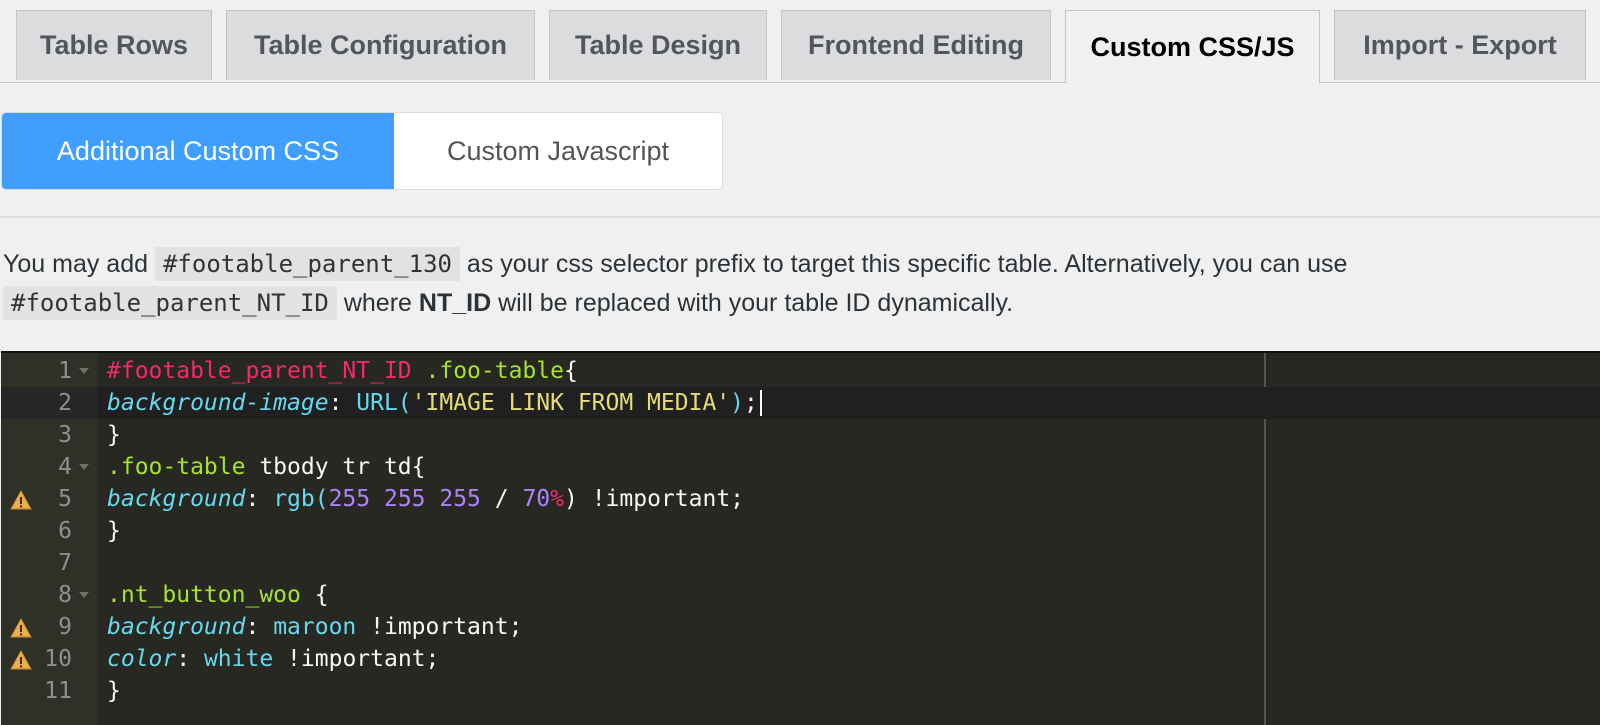  What do you see at coordinates (65, 435) in the screenshot?
I see `line-number: 3` at bounding box center [65, 435].